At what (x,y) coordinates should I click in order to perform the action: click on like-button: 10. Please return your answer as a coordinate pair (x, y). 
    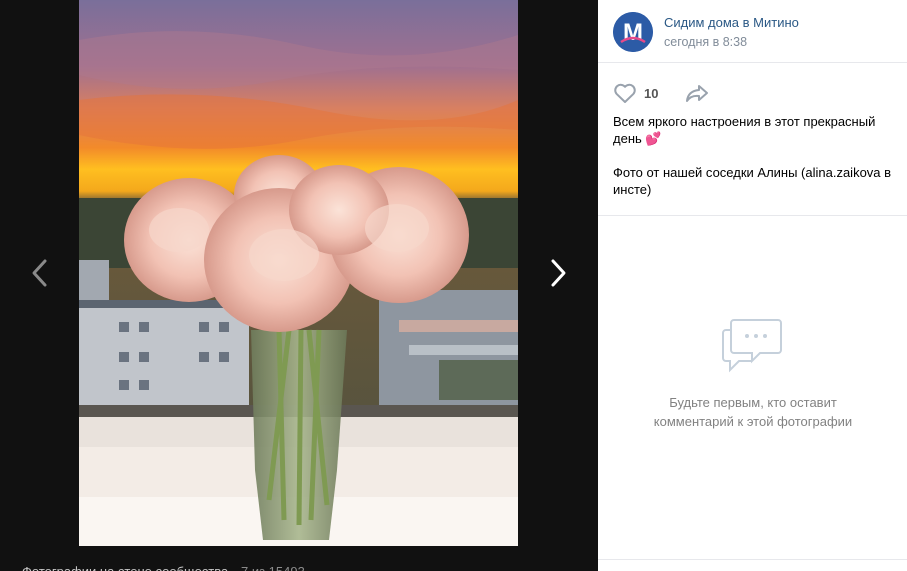
    Looking at the image, I should click on (635, 93).